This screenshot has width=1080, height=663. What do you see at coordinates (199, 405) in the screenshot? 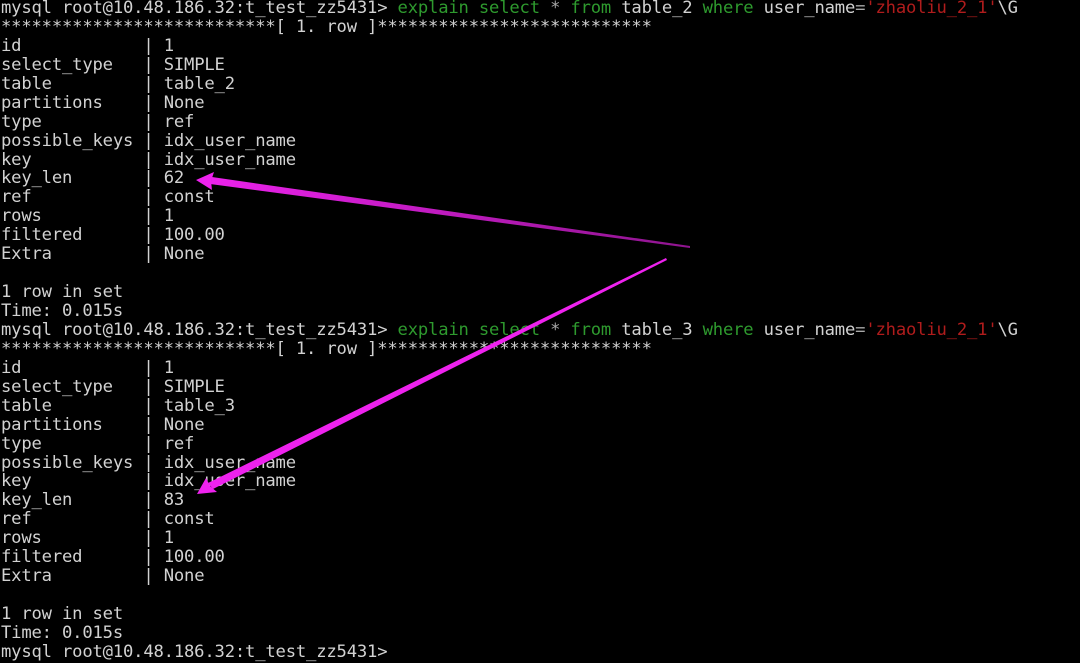
I see `field-value: table_3` at bounding box center [199, 405].